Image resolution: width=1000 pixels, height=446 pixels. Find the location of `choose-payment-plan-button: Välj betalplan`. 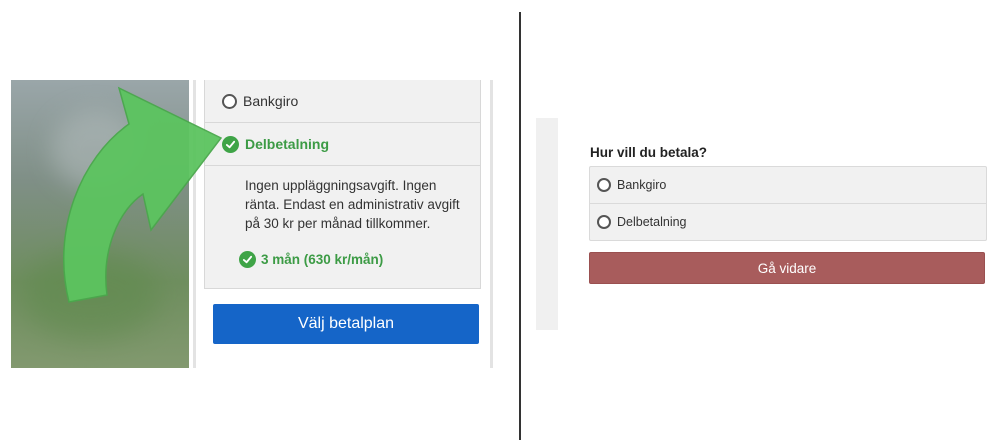

choose-payment-plan-button: Välj betalplan is located at coordinates (346, 324).